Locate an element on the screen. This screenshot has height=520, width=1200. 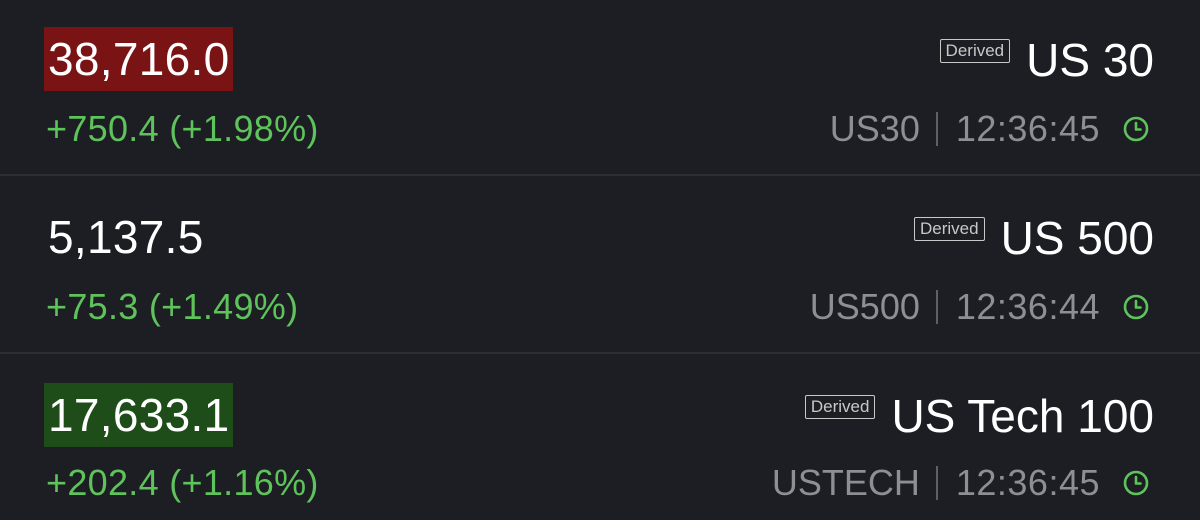
instrument-symbol: USTECH is located at coordinates (845, 482).